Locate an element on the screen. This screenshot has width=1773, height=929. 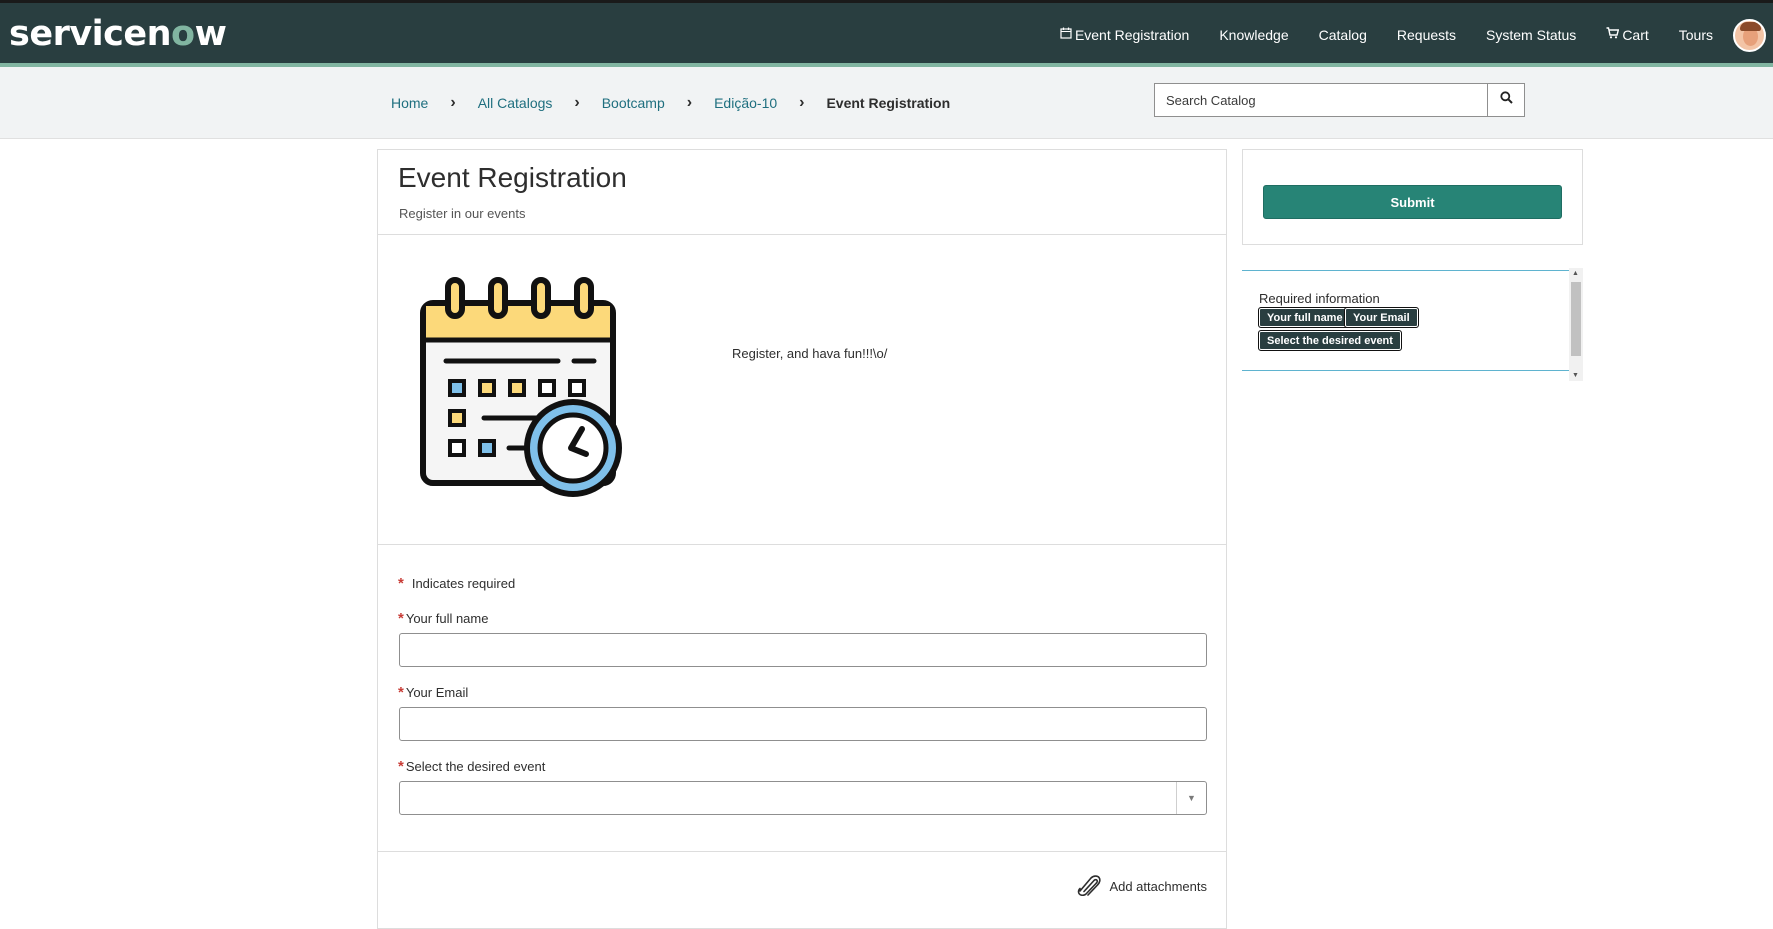
required-badge-email: Your Email is located at coordinates (1381, 317).